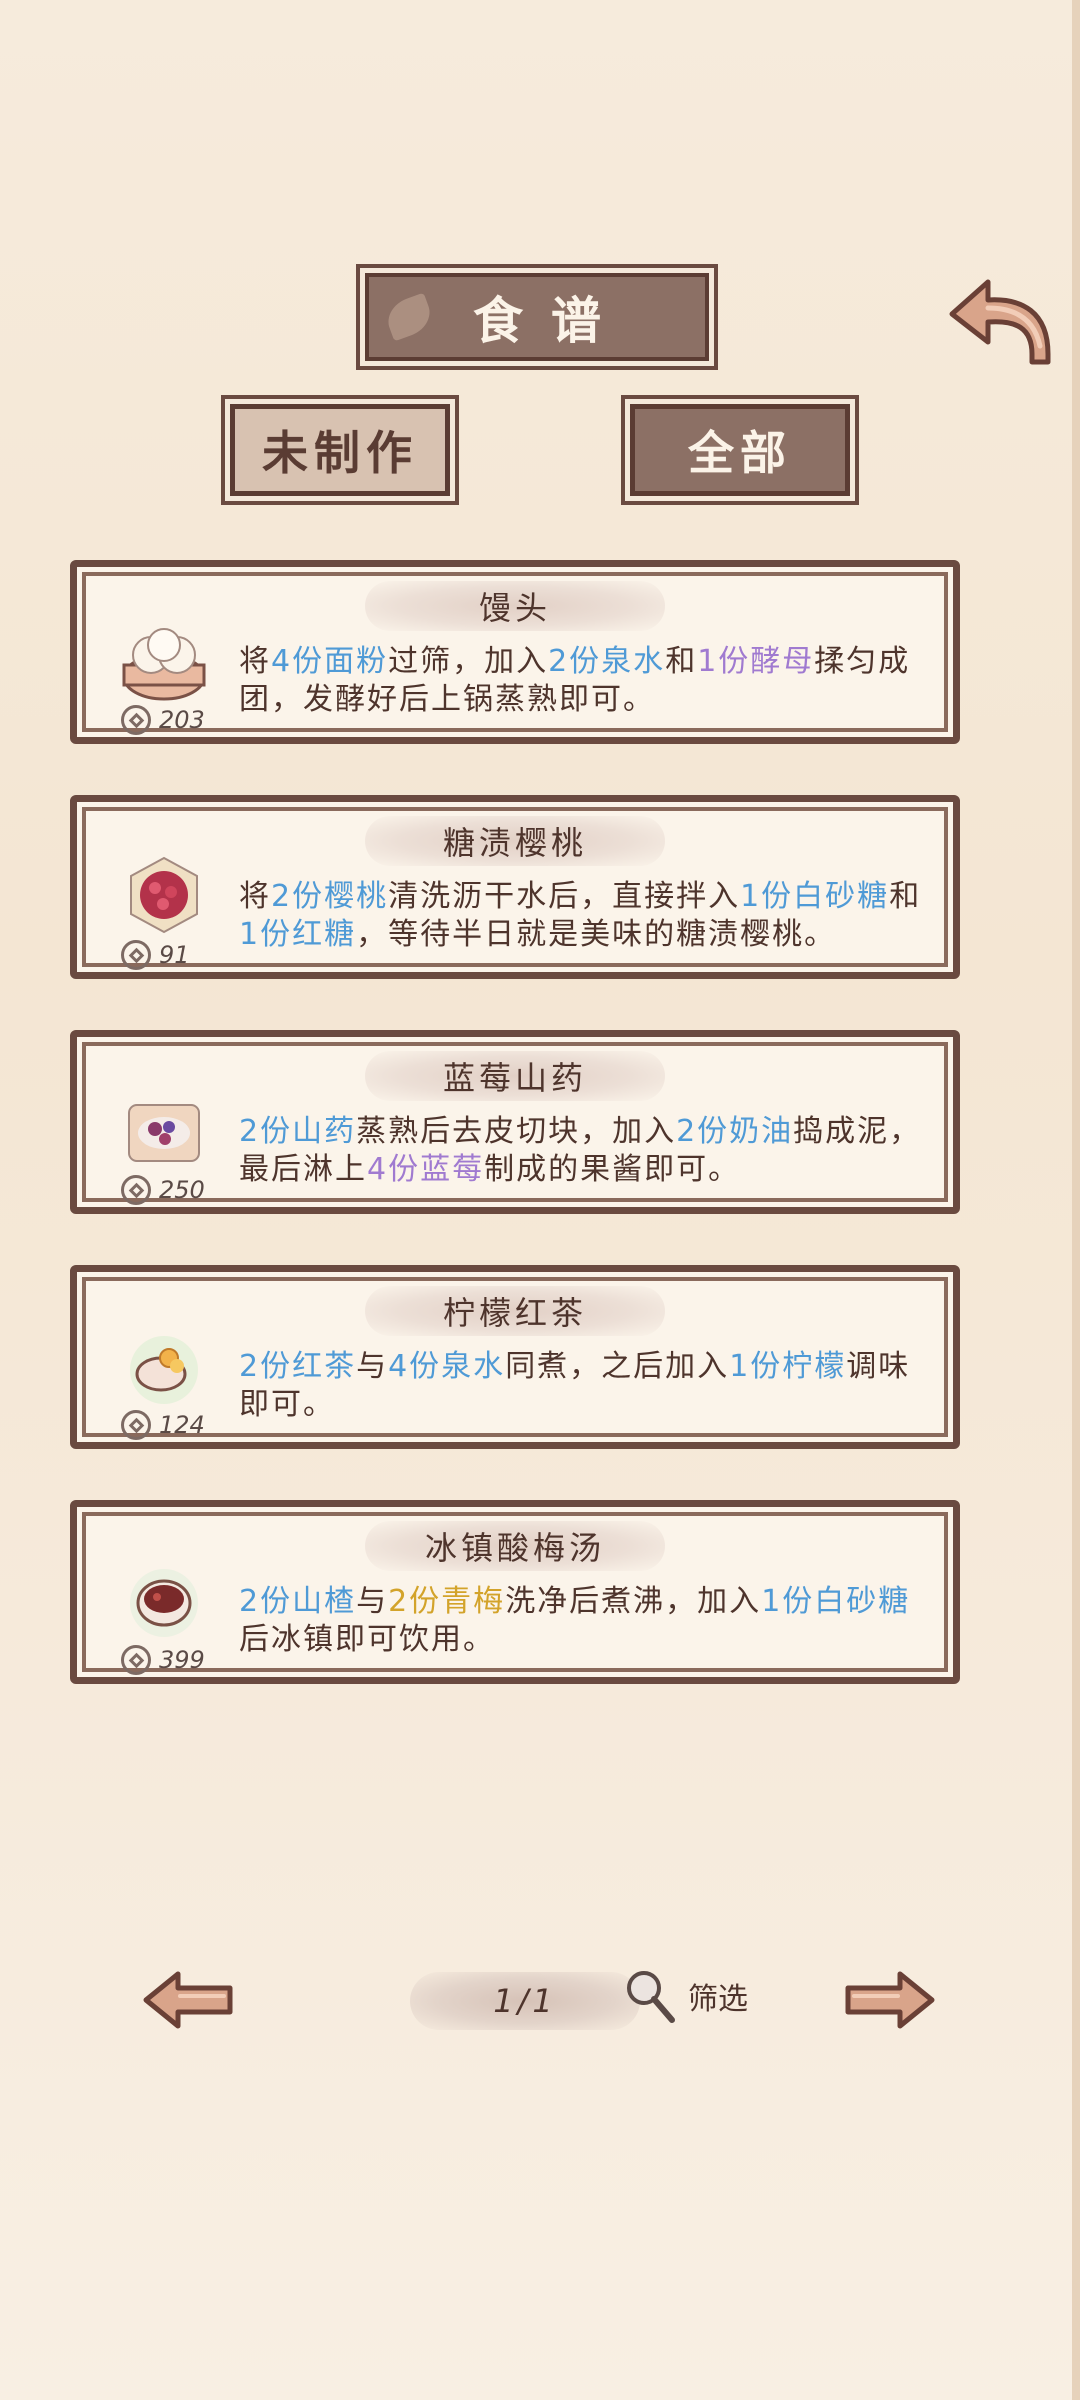  Describe the element at coordinates (340, 453) in the screenshot. I see `tab-unmade-label: 未制作` at that location.